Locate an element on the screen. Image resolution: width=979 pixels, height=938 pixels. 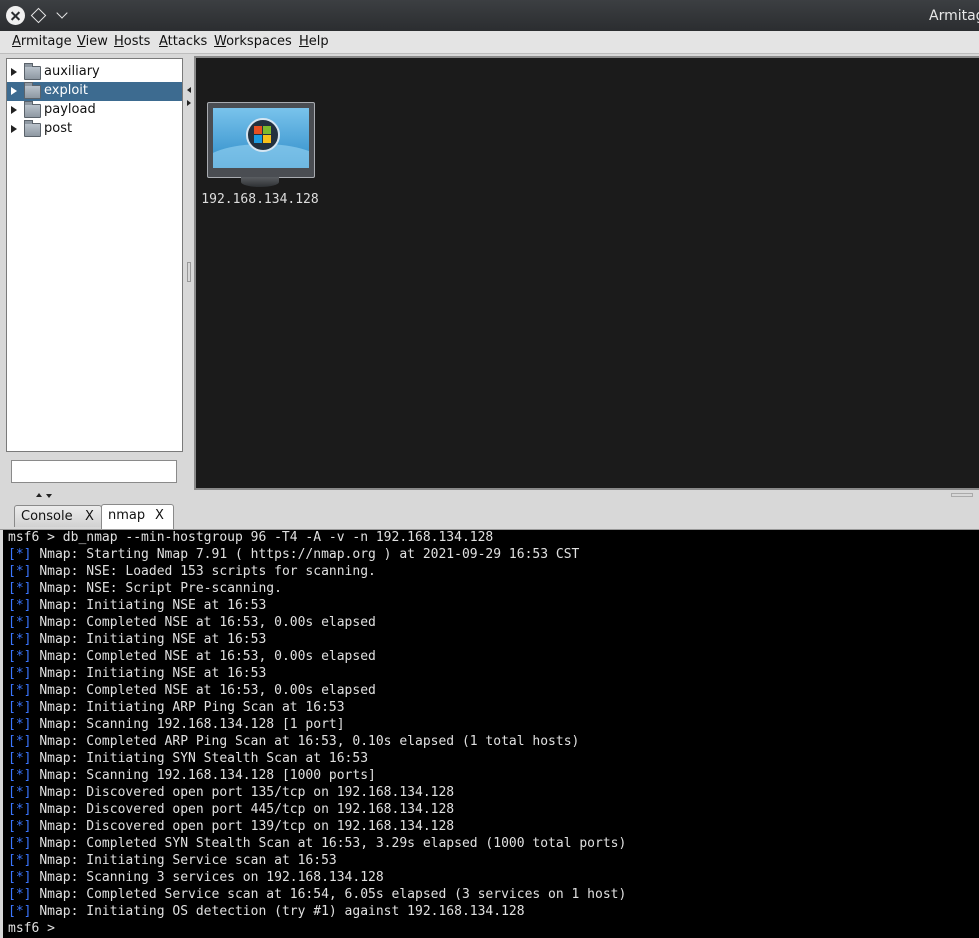
menu-hosts: Hosts is located at coordinates (132, 41).